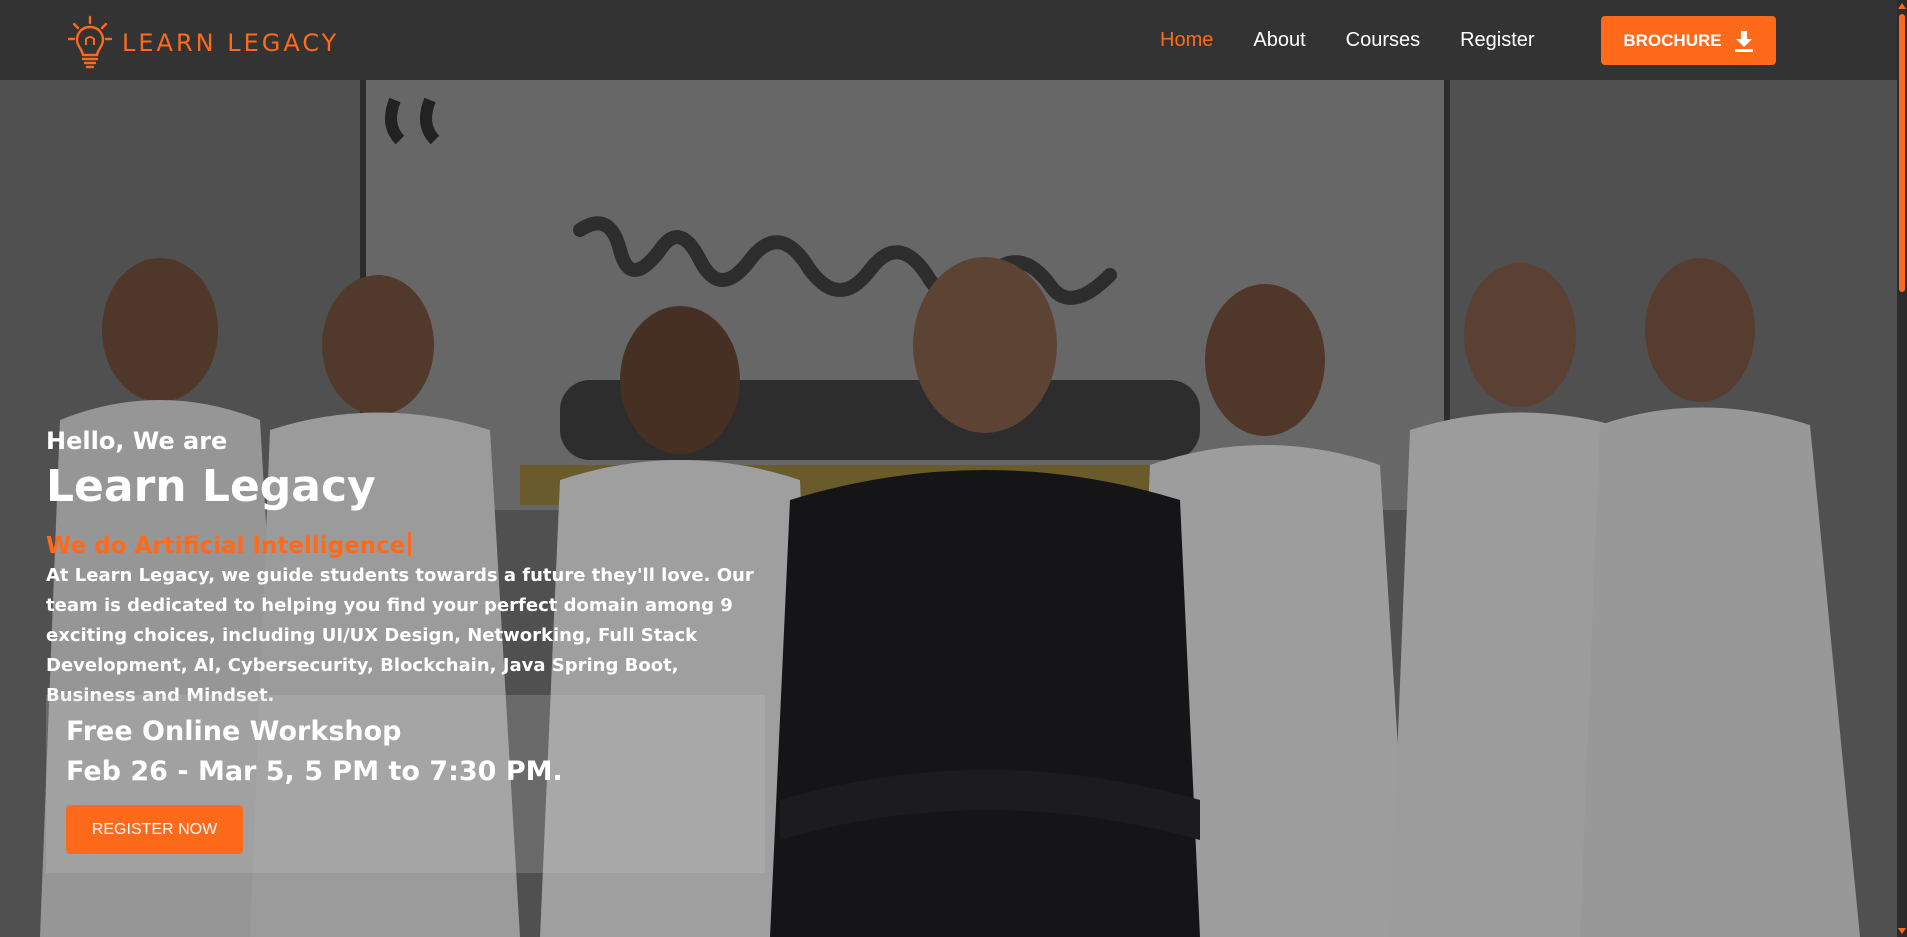  Describe the element at coordinates (1902, 931) in the screenshot. I see `scroll-down-arrow-icon` at that location.